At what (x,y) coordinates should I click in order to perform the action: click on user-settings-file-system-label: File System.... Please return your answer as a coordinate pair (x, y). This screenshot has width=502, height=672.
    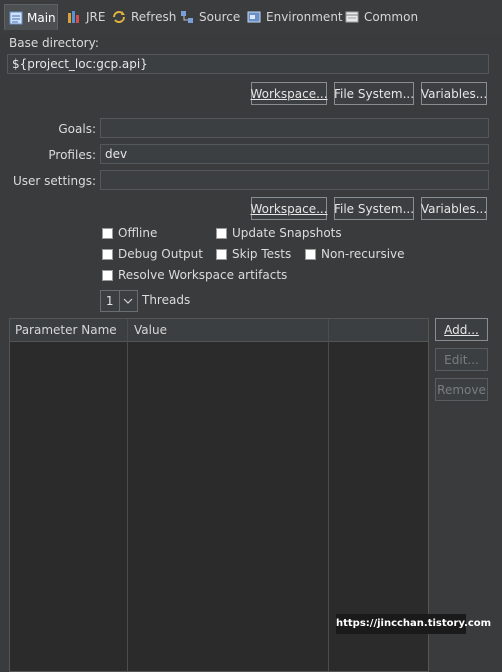
    Looking at the image, I should click on (374, 208).